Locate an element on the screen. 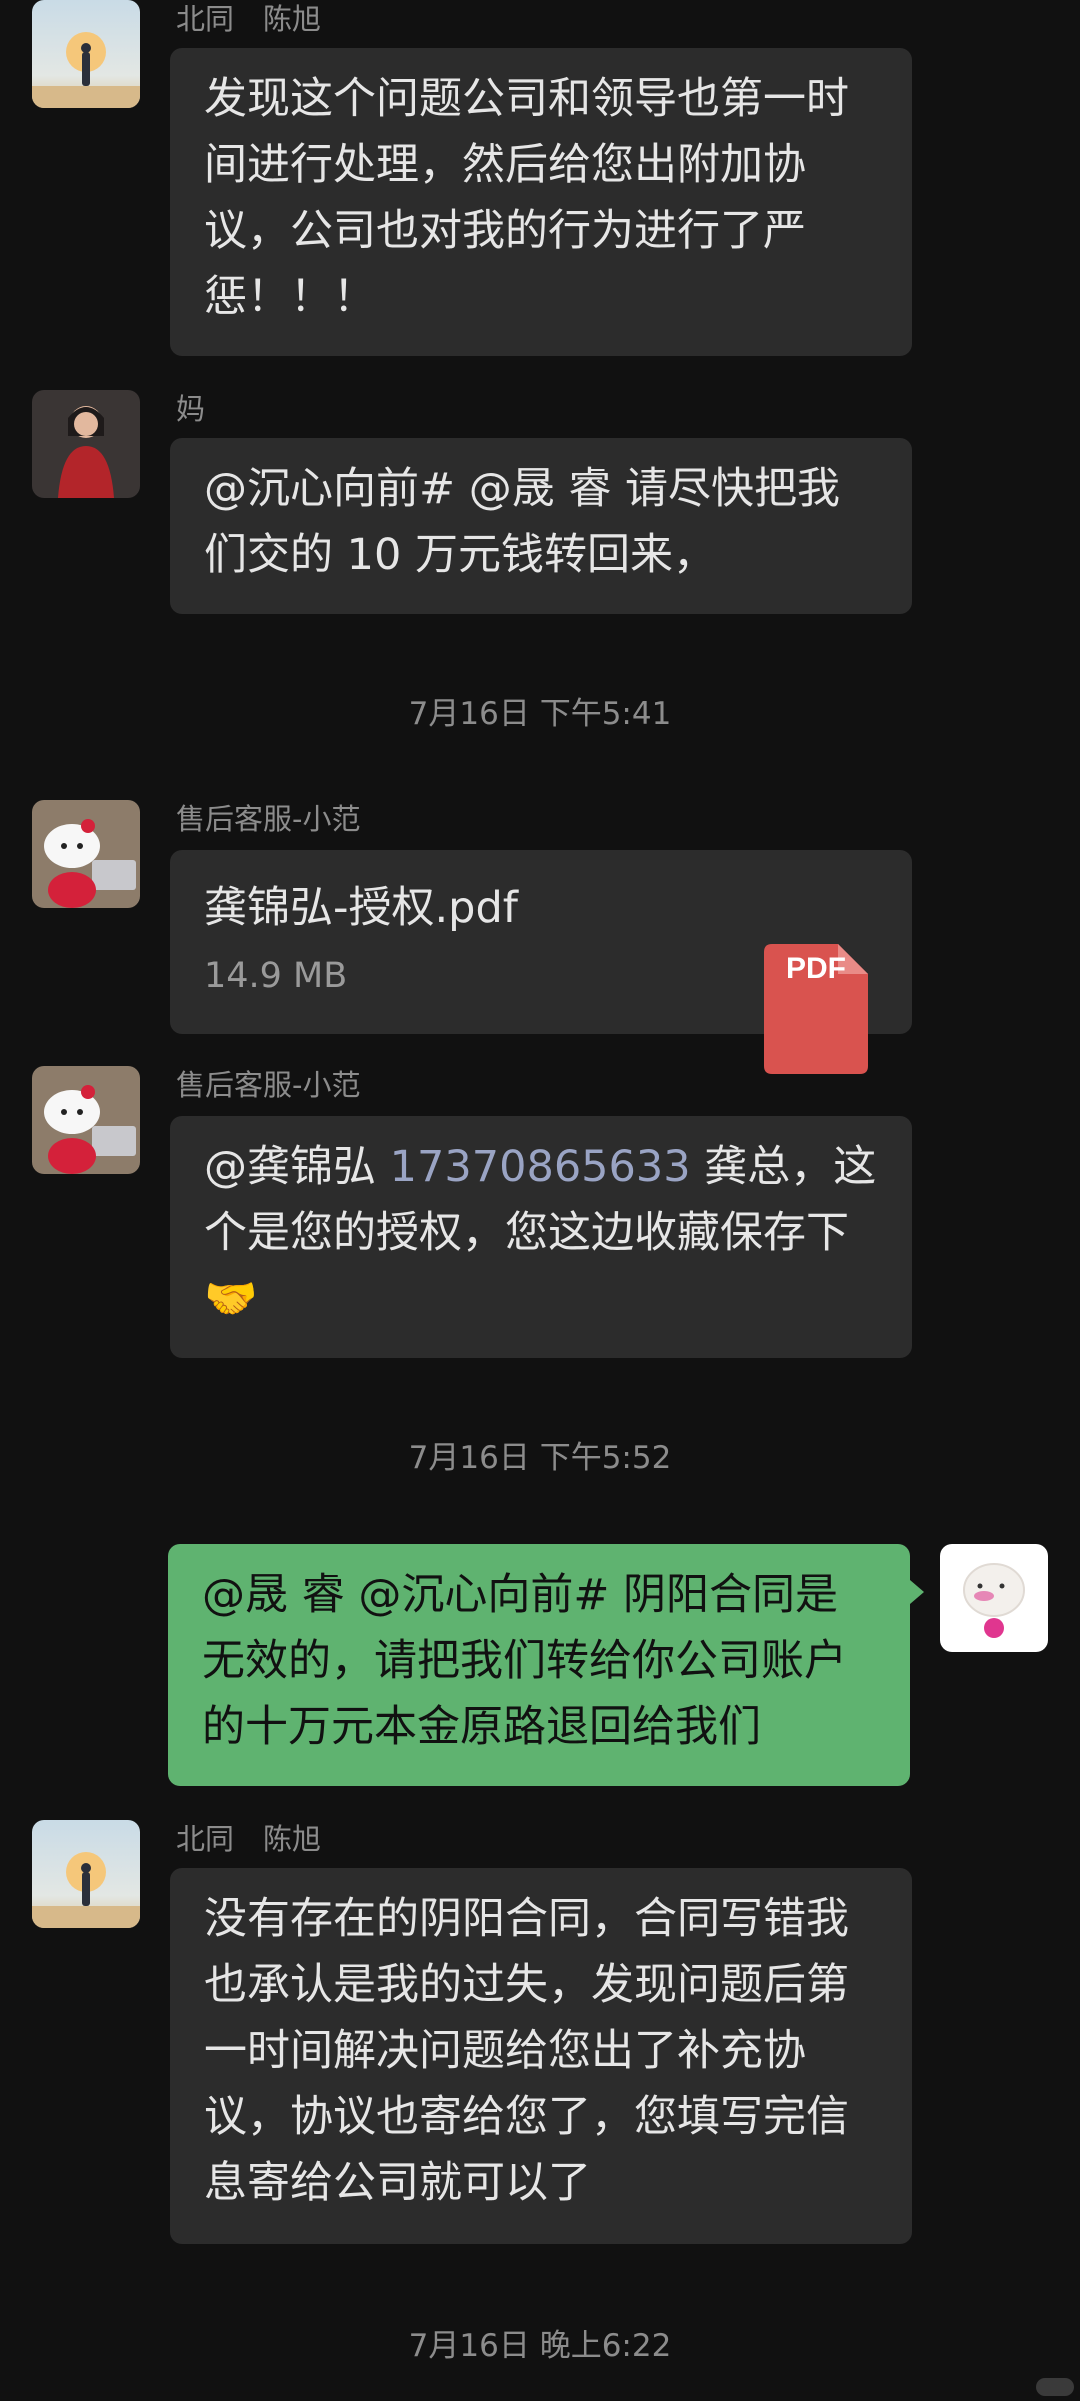  pdf-file-icon: PDF is located at coordinates (816, 976).